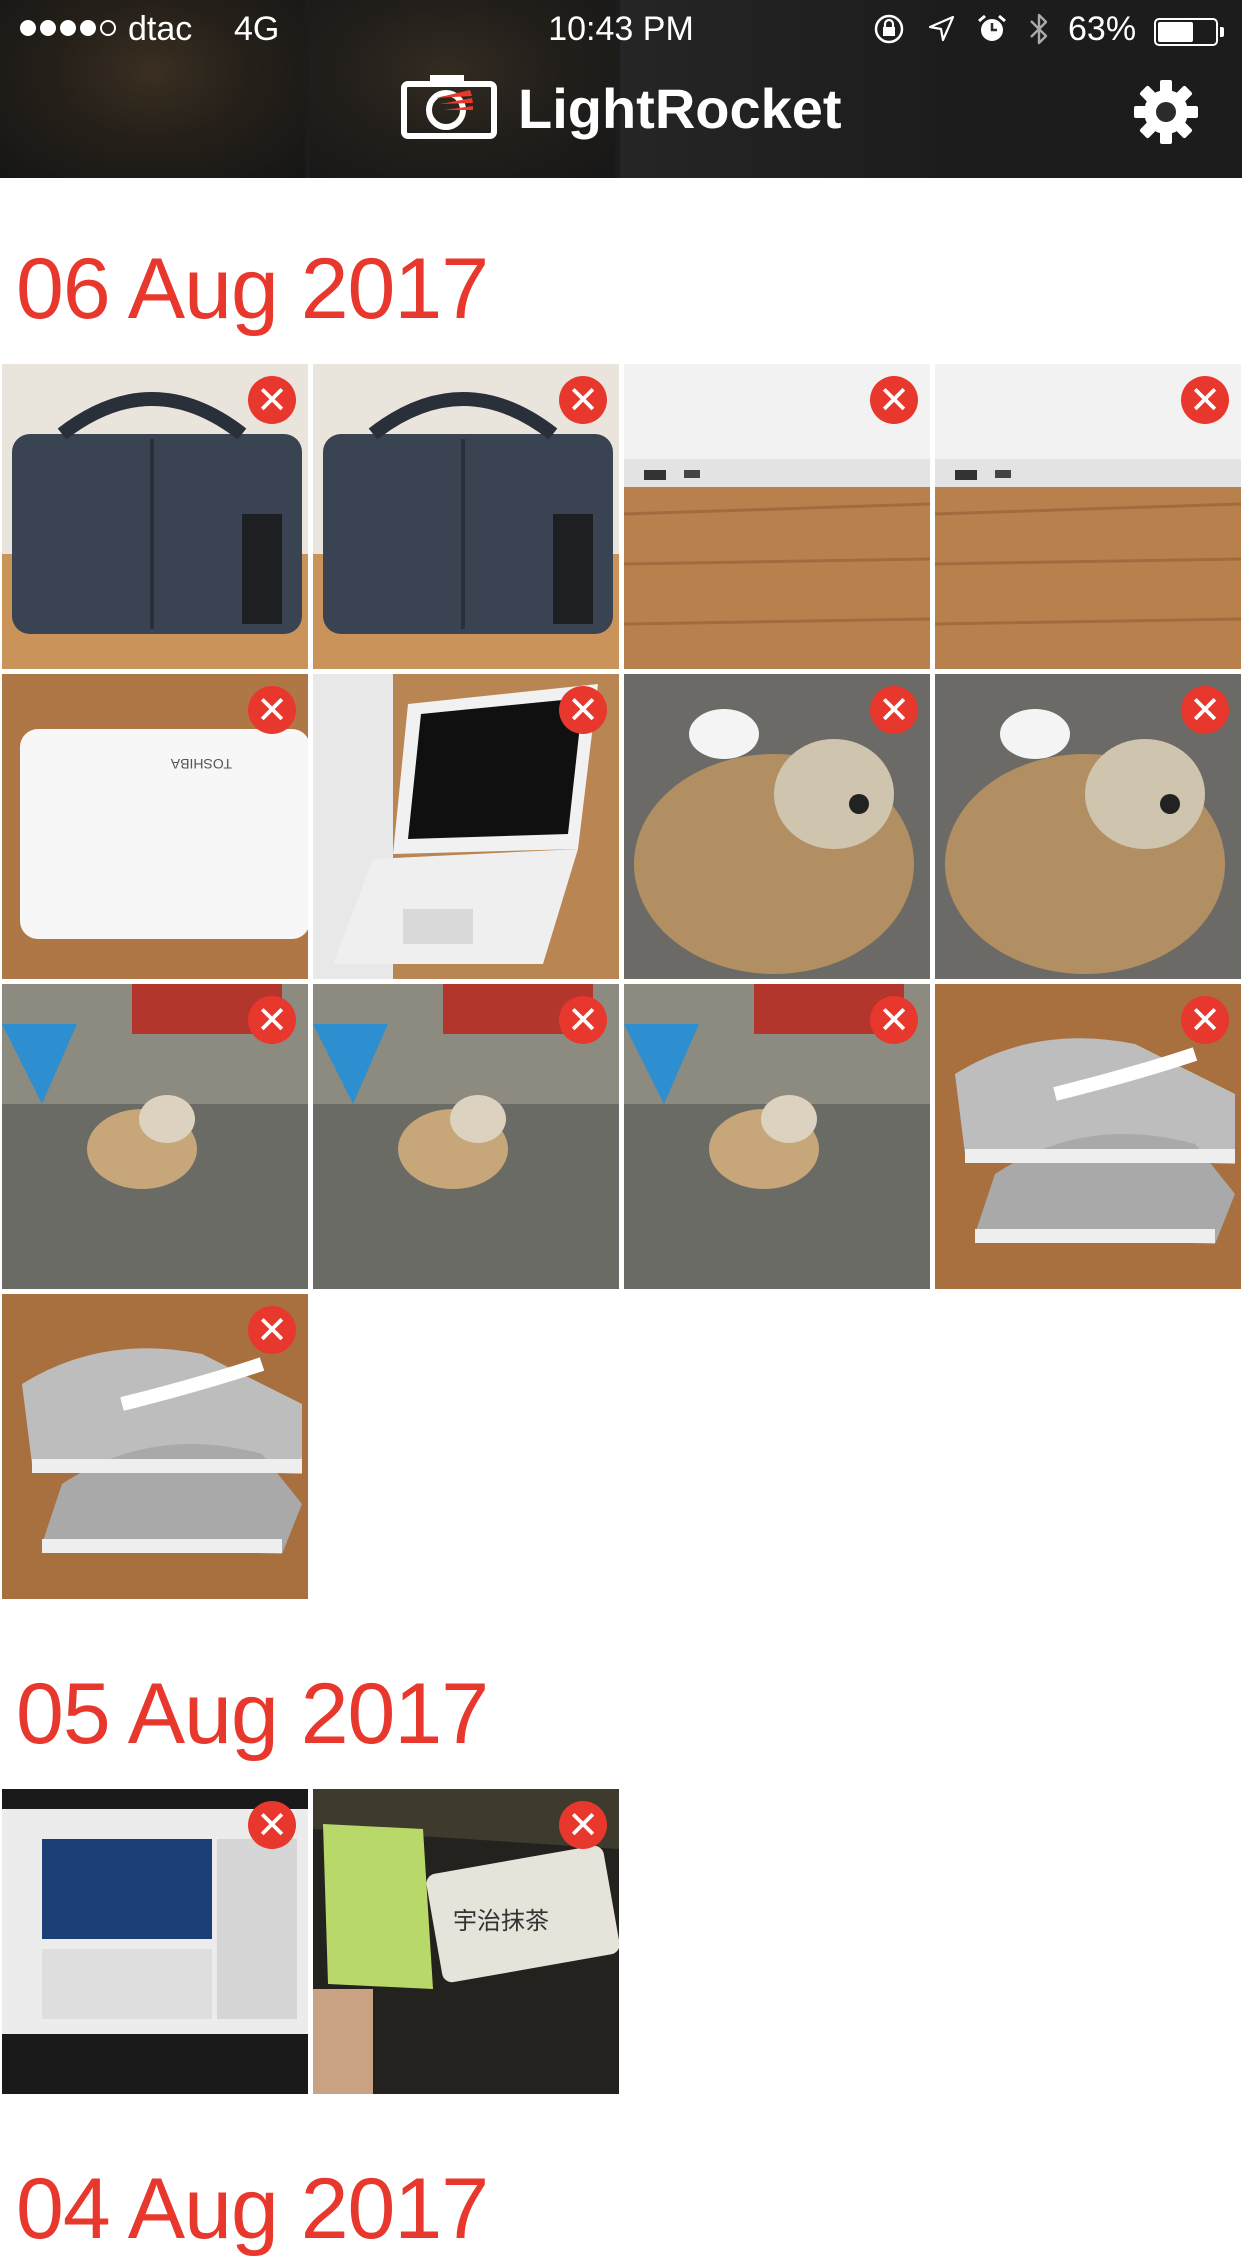 This screenshot has height=2259, width=1242. I want to click on status-bar: dtac 4G 10:43 PM 63%, so click(621, 30).